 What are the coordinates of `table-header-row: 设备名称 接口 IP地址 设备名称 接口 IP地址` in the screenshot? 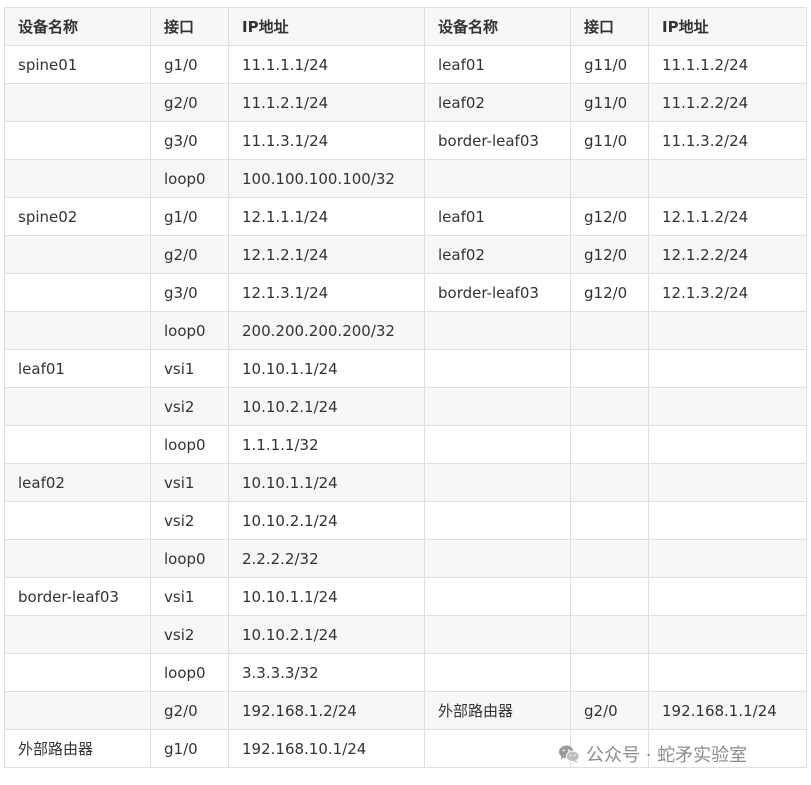 It's located at (405, 26).